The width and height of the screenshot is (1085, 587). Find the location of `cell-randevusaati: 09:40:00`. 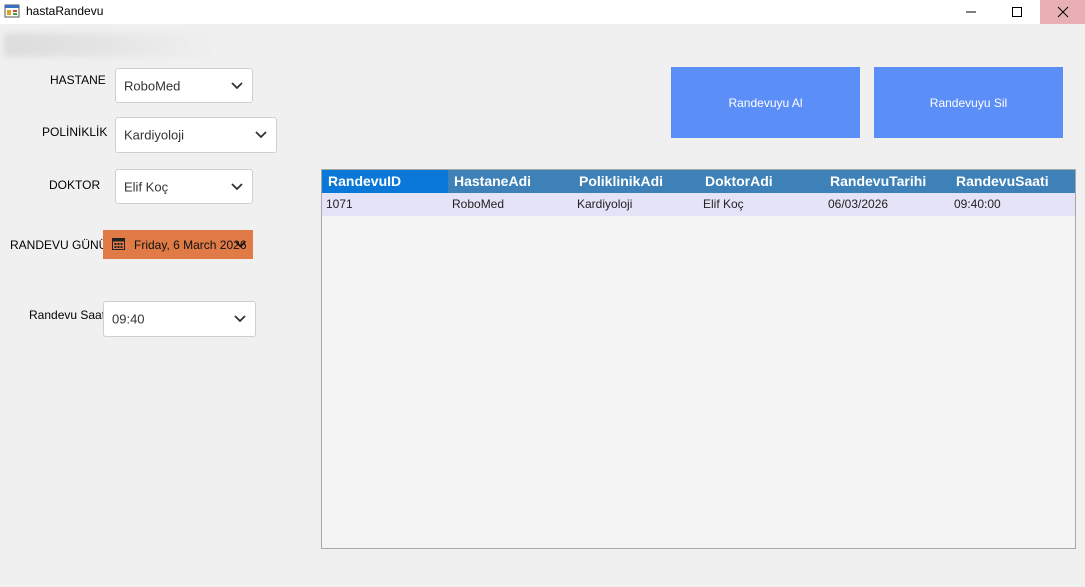

cell-randevusaati: 09:40:00 is located at coordinates (1012, 204).